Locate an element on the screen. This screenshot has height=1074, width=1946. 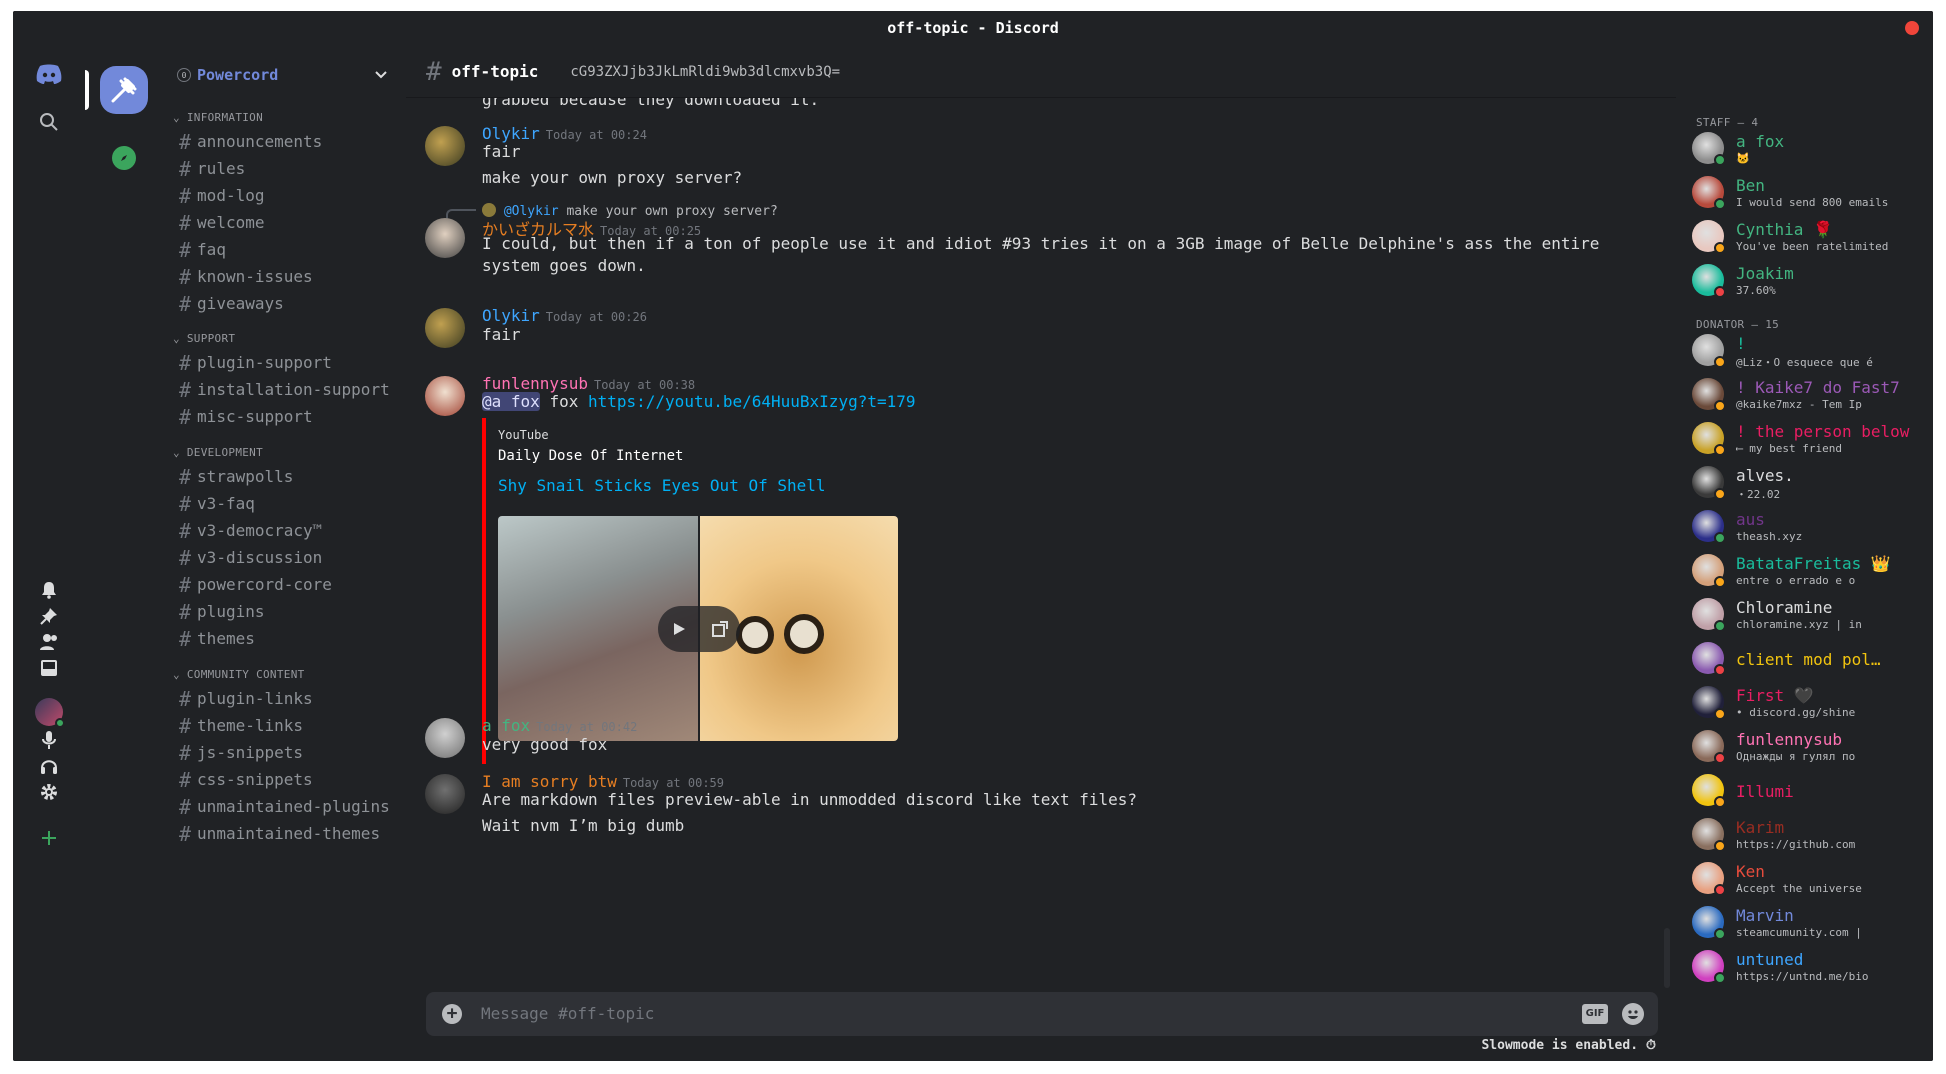
members-icon is located at coordinates (49, 642).